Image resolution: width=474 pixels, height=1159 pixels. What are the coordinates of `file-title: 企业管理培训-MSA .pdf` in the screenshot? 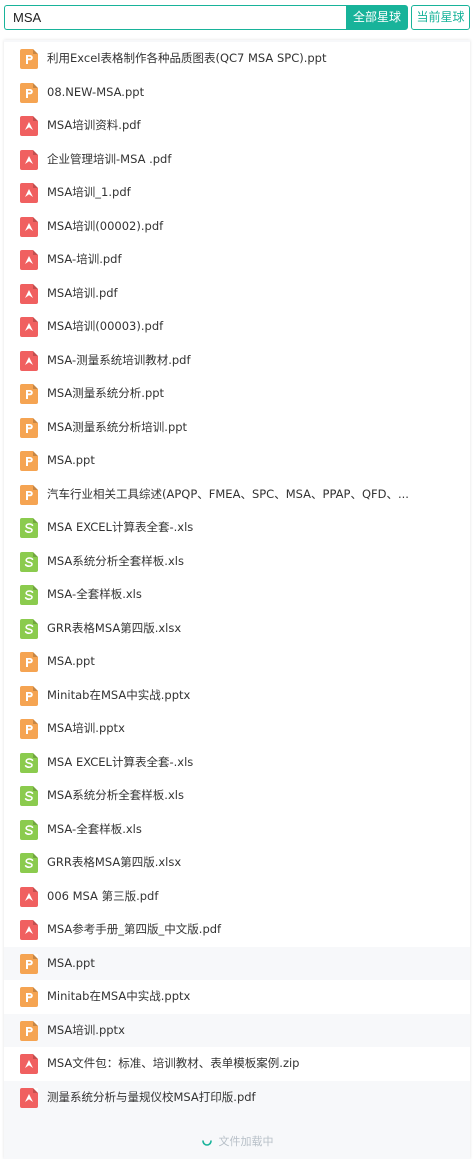 It's located at (254, 160).